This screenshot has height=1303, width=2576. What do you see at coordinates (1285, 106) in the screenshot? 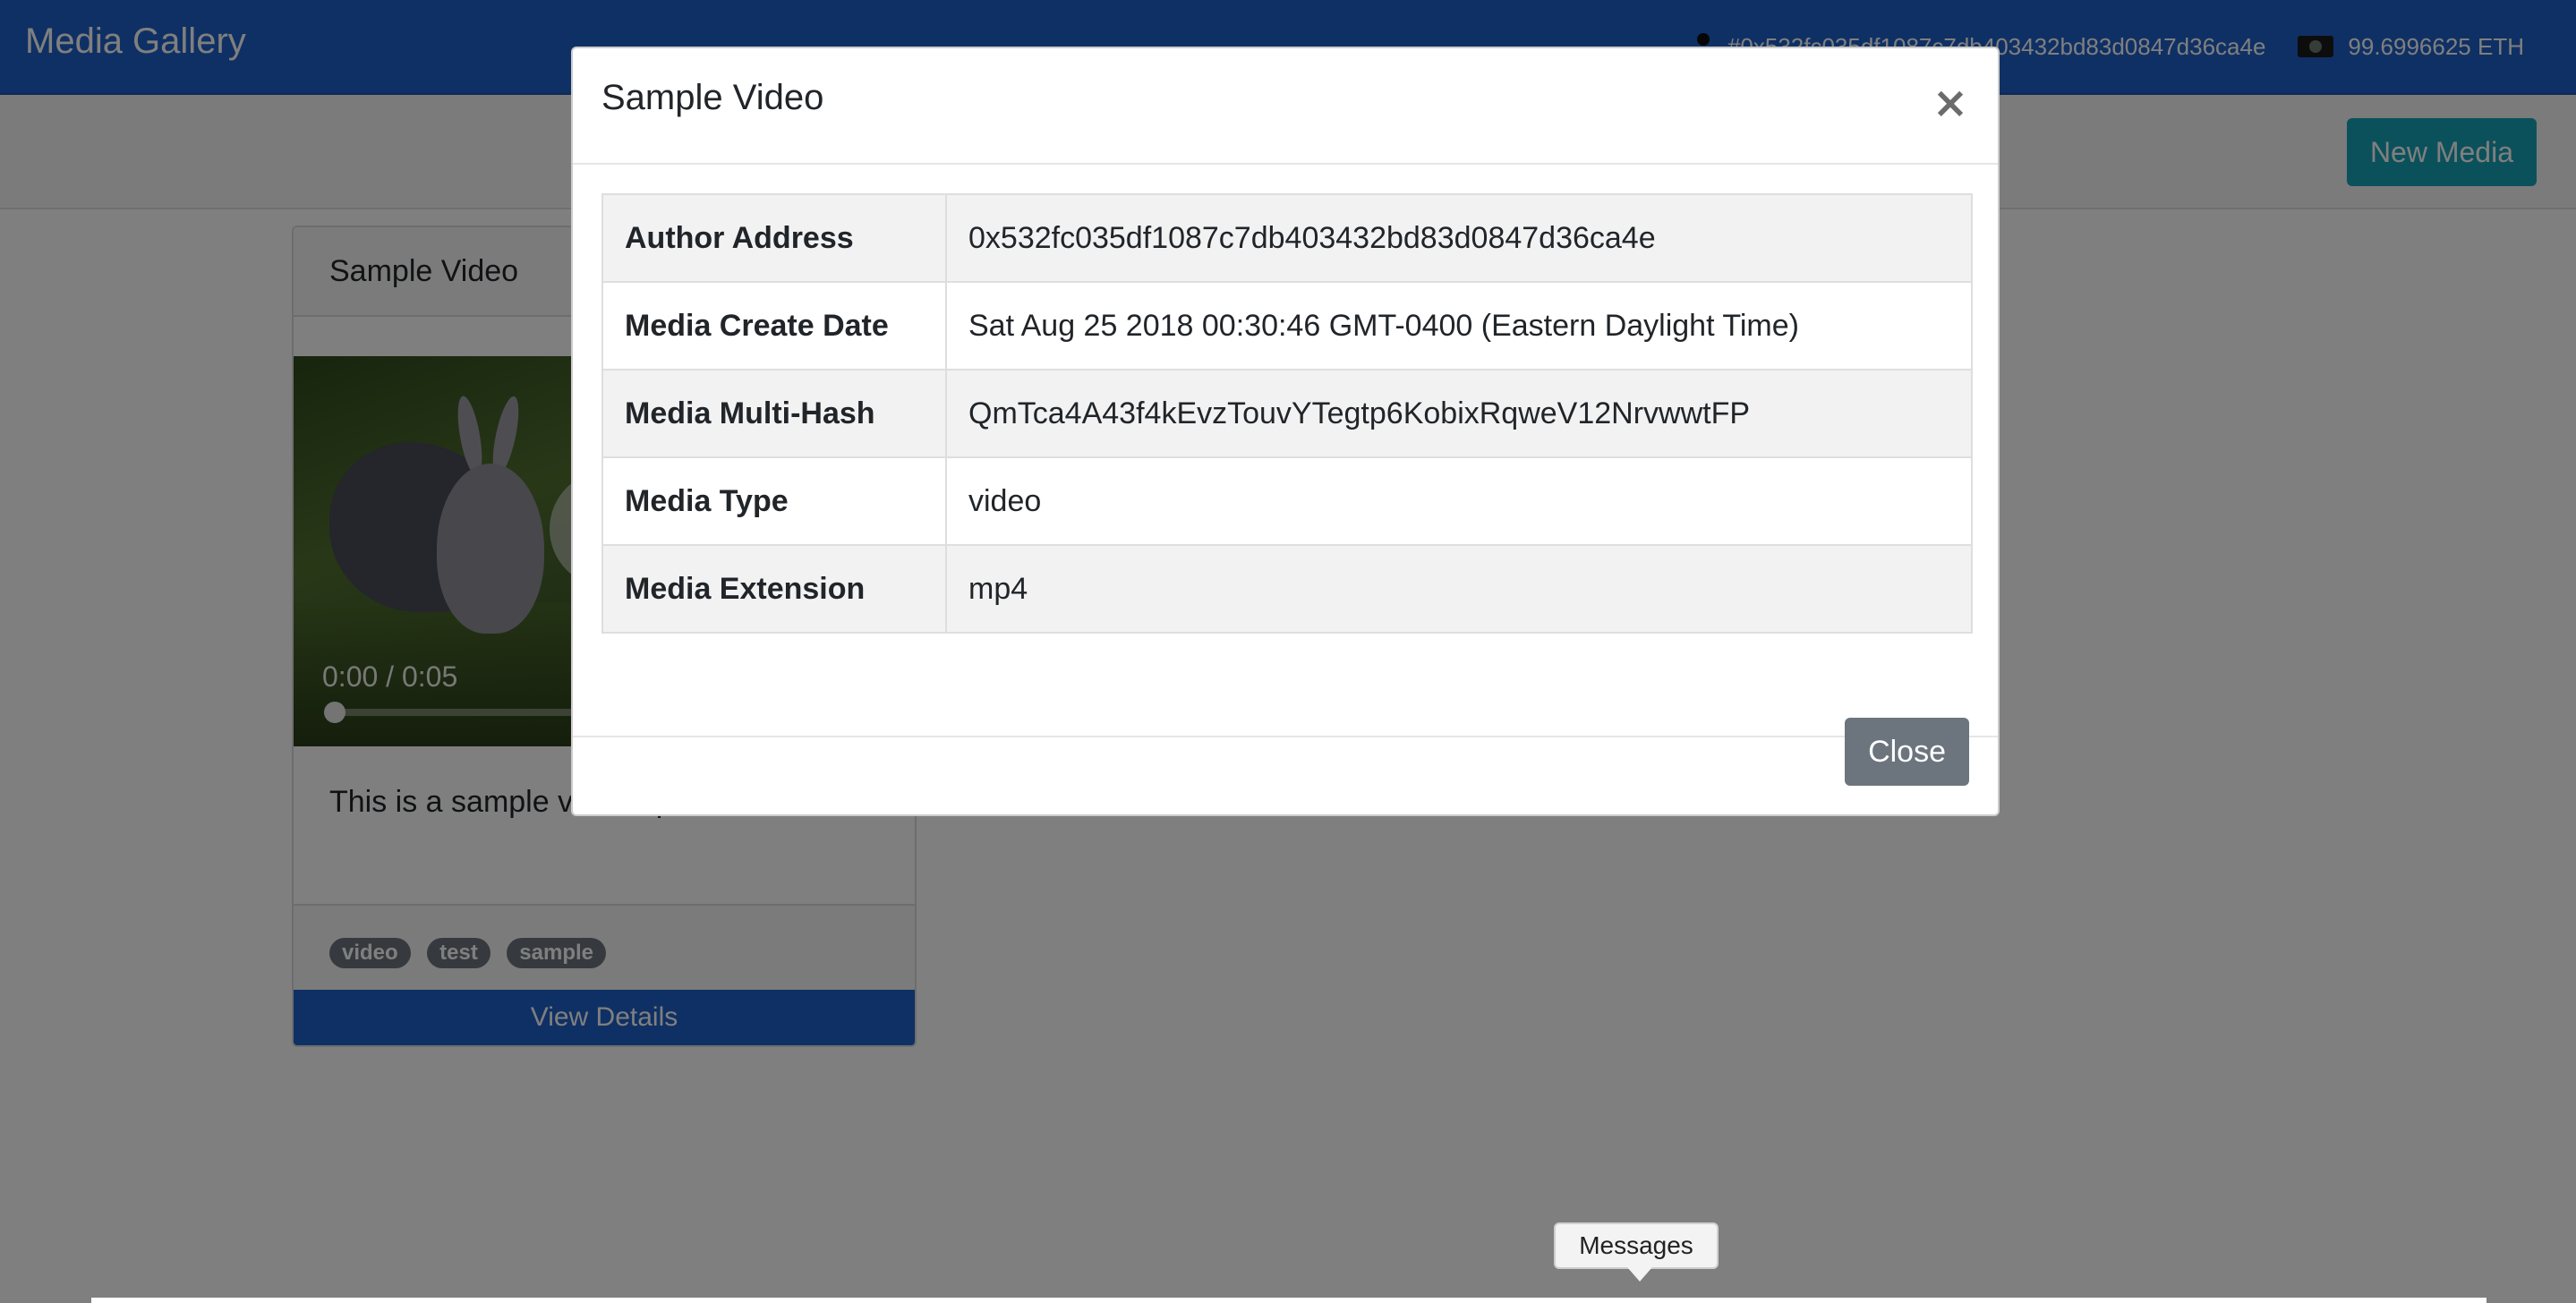
I see `modal-header: Sample Video ×` at bounding box center [1285, 106].